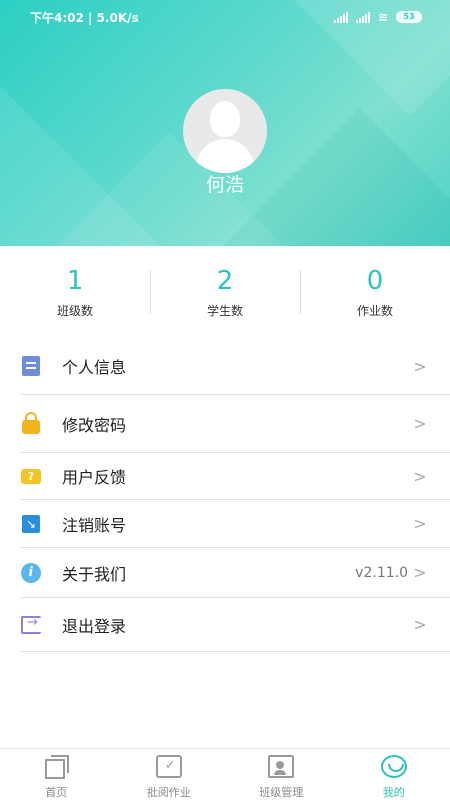  I want to click on menu-item-label: 用户反馈, so click(94, 477).